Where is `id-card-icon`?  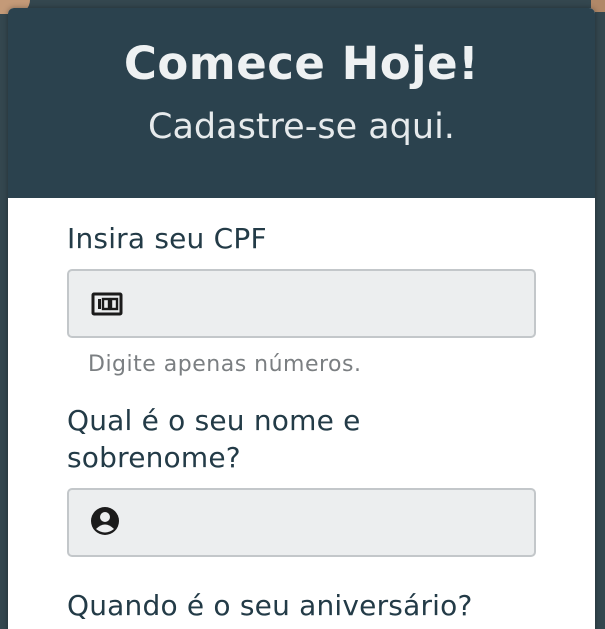
id-card-icon is located at coordinates (107, 304).